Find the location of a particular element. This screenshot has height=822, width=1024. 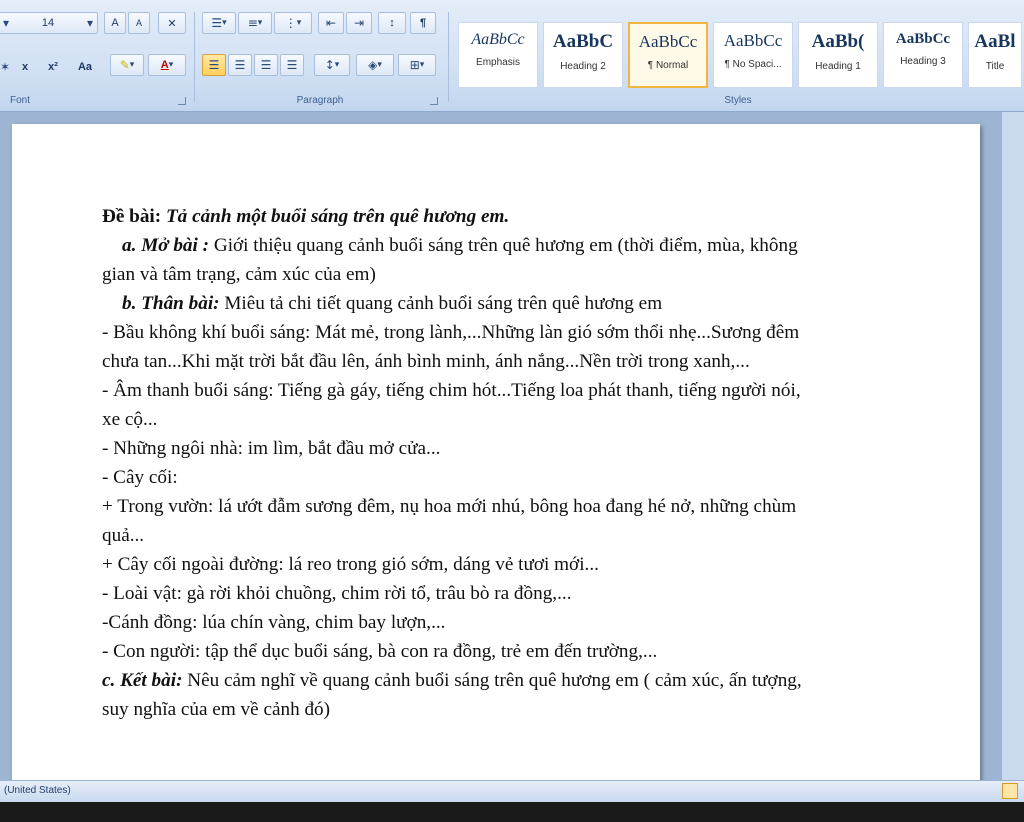

styles-group-label: Styles is located at coordinates (738, 100).